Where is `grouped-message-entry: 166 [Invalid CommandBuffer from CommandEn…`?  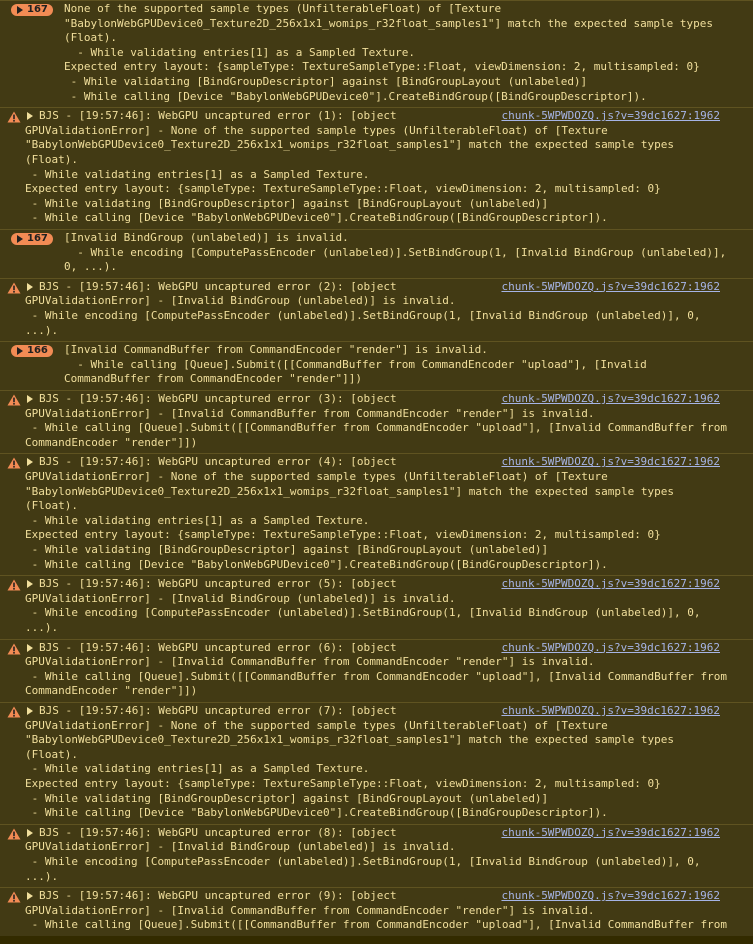 grouped-message-entry: 166 [Invalid CommandBuffer from CommandEn… is located at coordinates (376, 365).